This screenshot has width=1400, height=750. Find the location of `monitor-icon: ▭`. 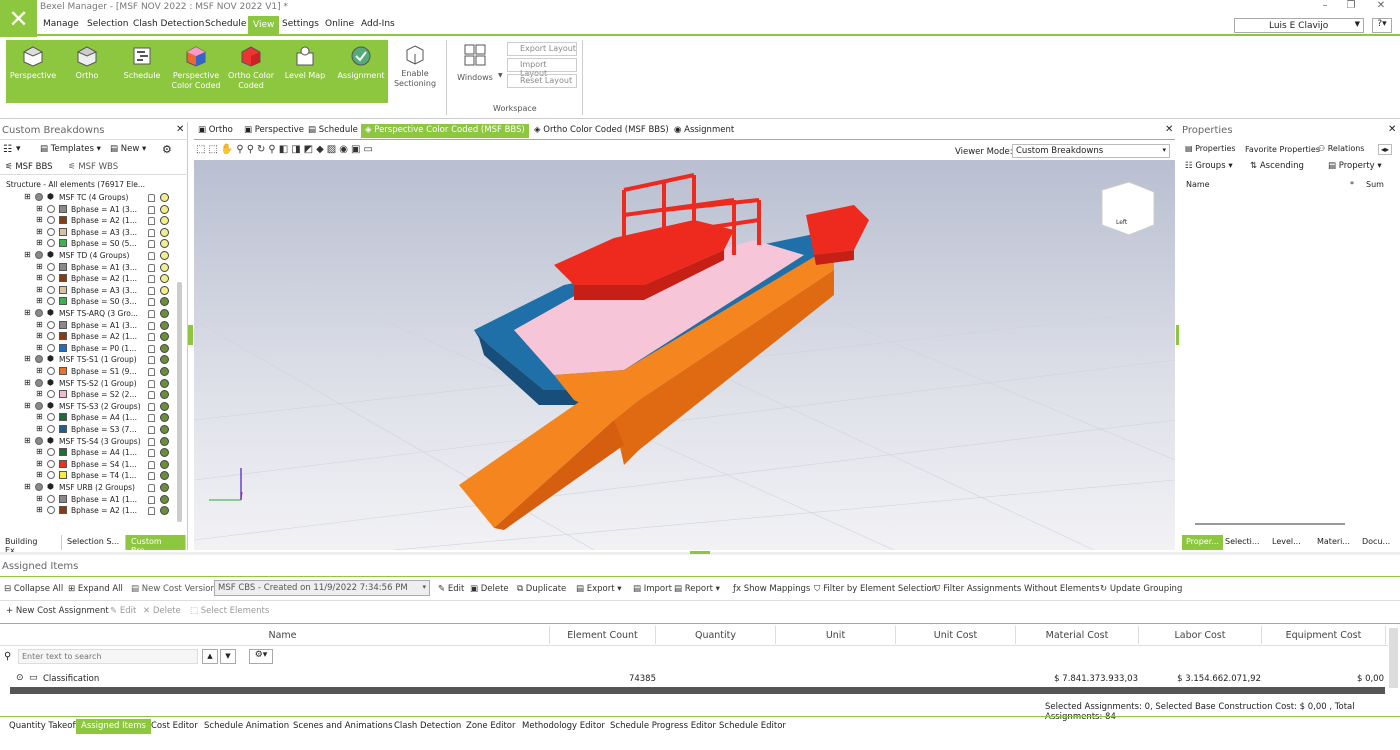

monitor-icon: ▭ is located at coordinates (369, 149).